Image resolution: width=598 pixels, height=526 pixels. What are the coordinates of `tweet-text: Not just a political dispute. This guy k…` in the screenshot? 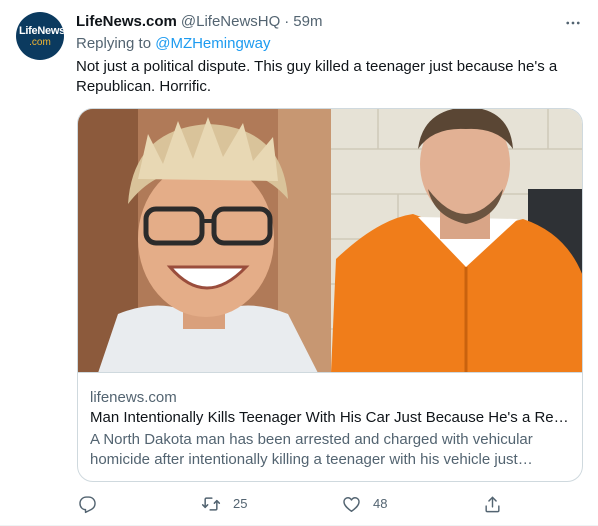 It's located at (317, 76).